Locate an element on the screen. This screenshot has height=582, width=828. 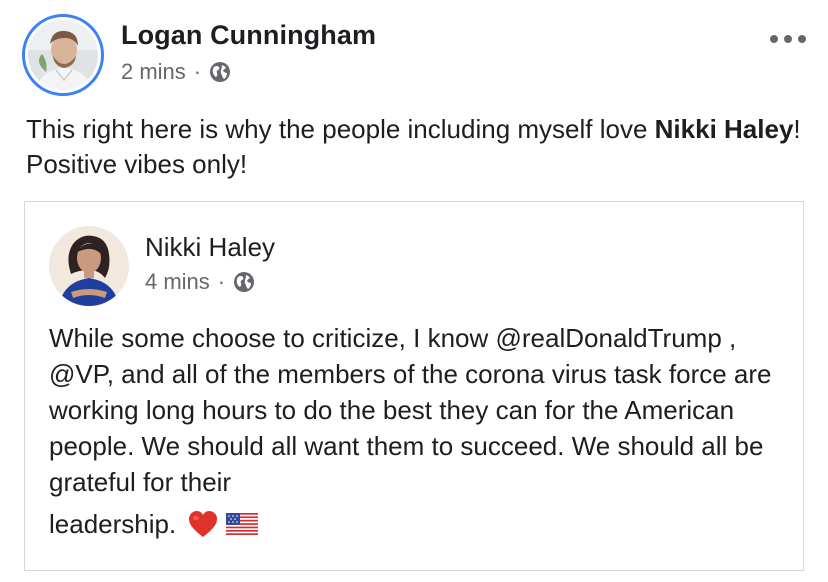
author-avatar is located at coordinates (63, 55).